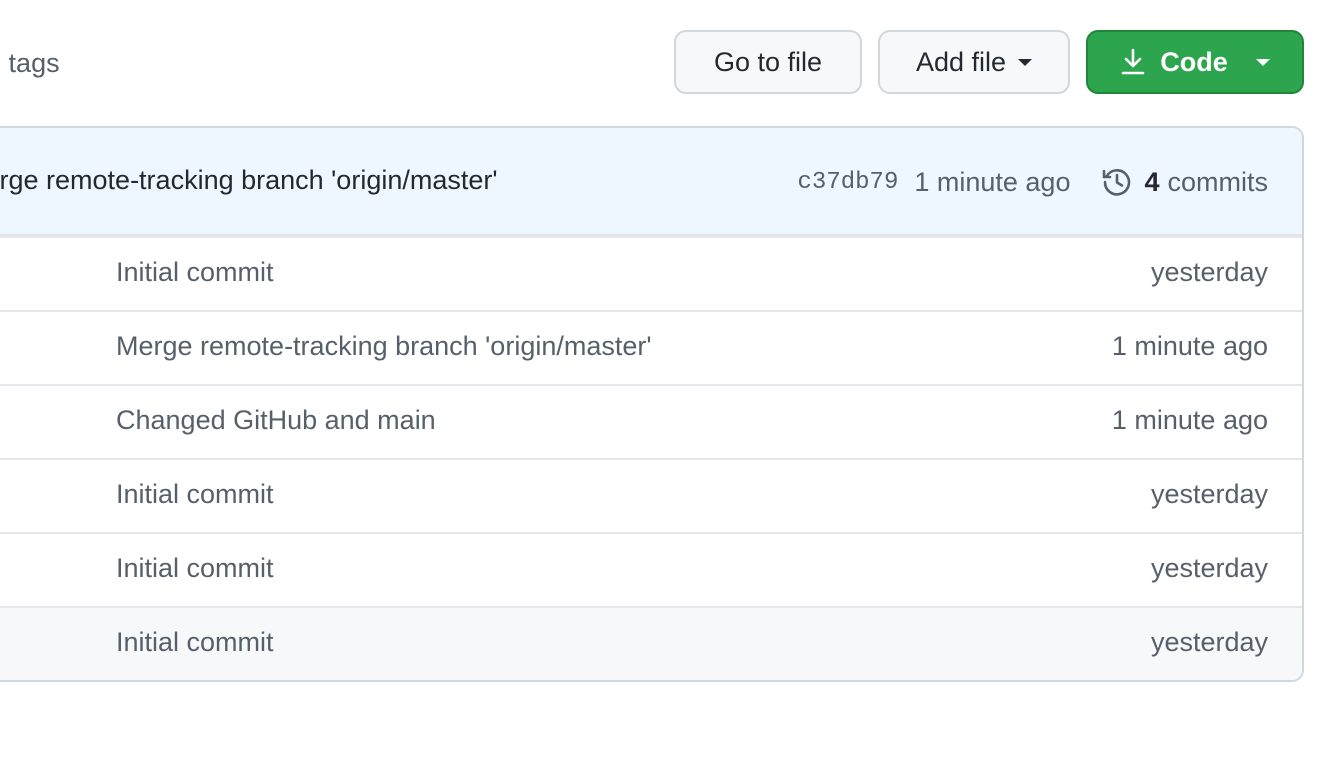 This screenshot has width=1318, height=771. What do you see at coordinates (276, 420) in the screenshot?
I see `row-commit-message: Changed GitHub and main` at bounding box center [276, 420].